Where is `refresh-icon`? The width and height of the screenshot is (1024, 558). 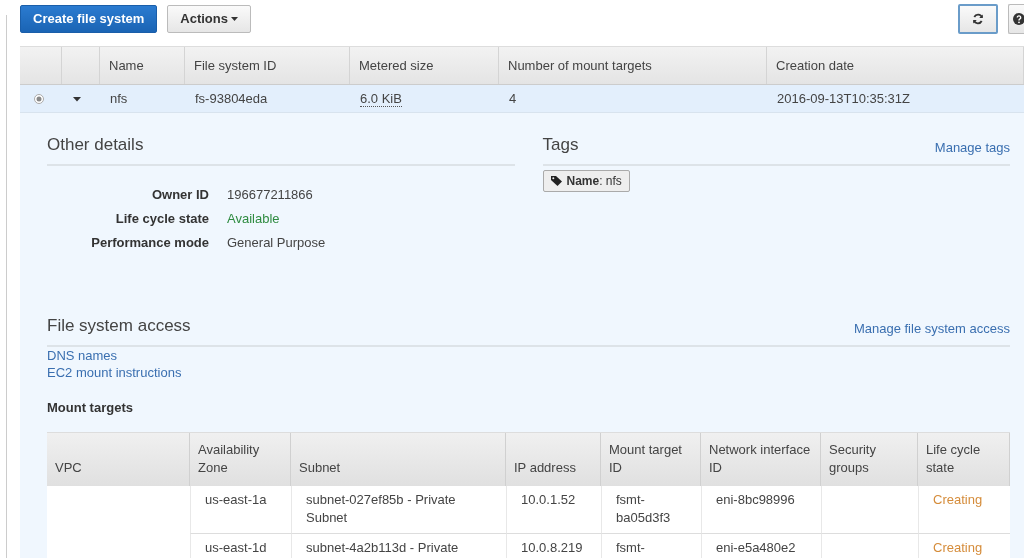 refresh-icon is located at coordinates (978, 18).